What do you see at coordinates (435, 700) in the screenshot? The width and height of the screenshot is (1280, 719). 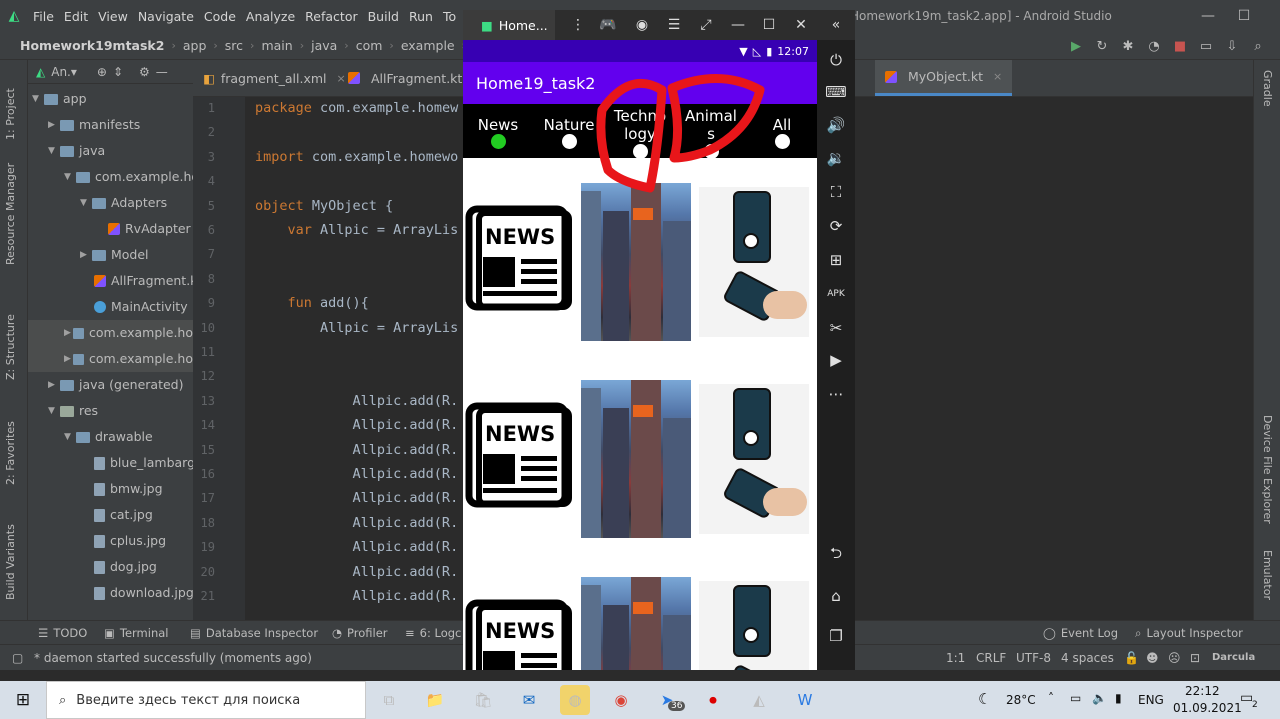 I see `file-explorer-icon: 📁` at bounding box center [435, 700].